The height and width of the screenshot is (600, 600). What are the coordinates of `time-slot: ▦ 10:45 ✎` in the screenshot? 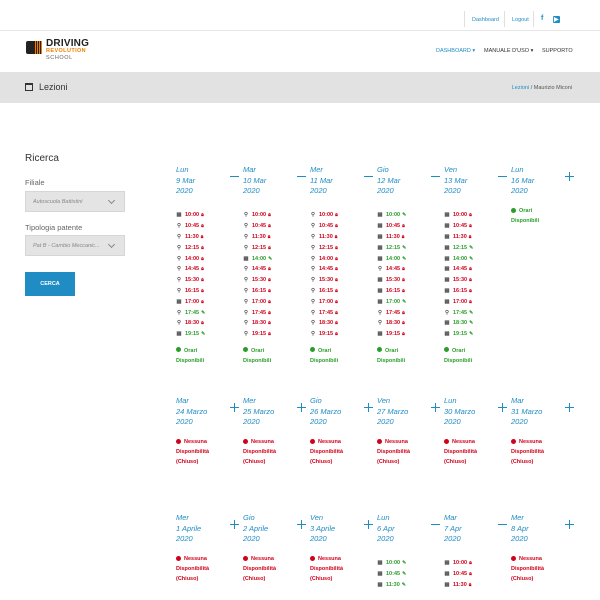 It's located at (410, 574).